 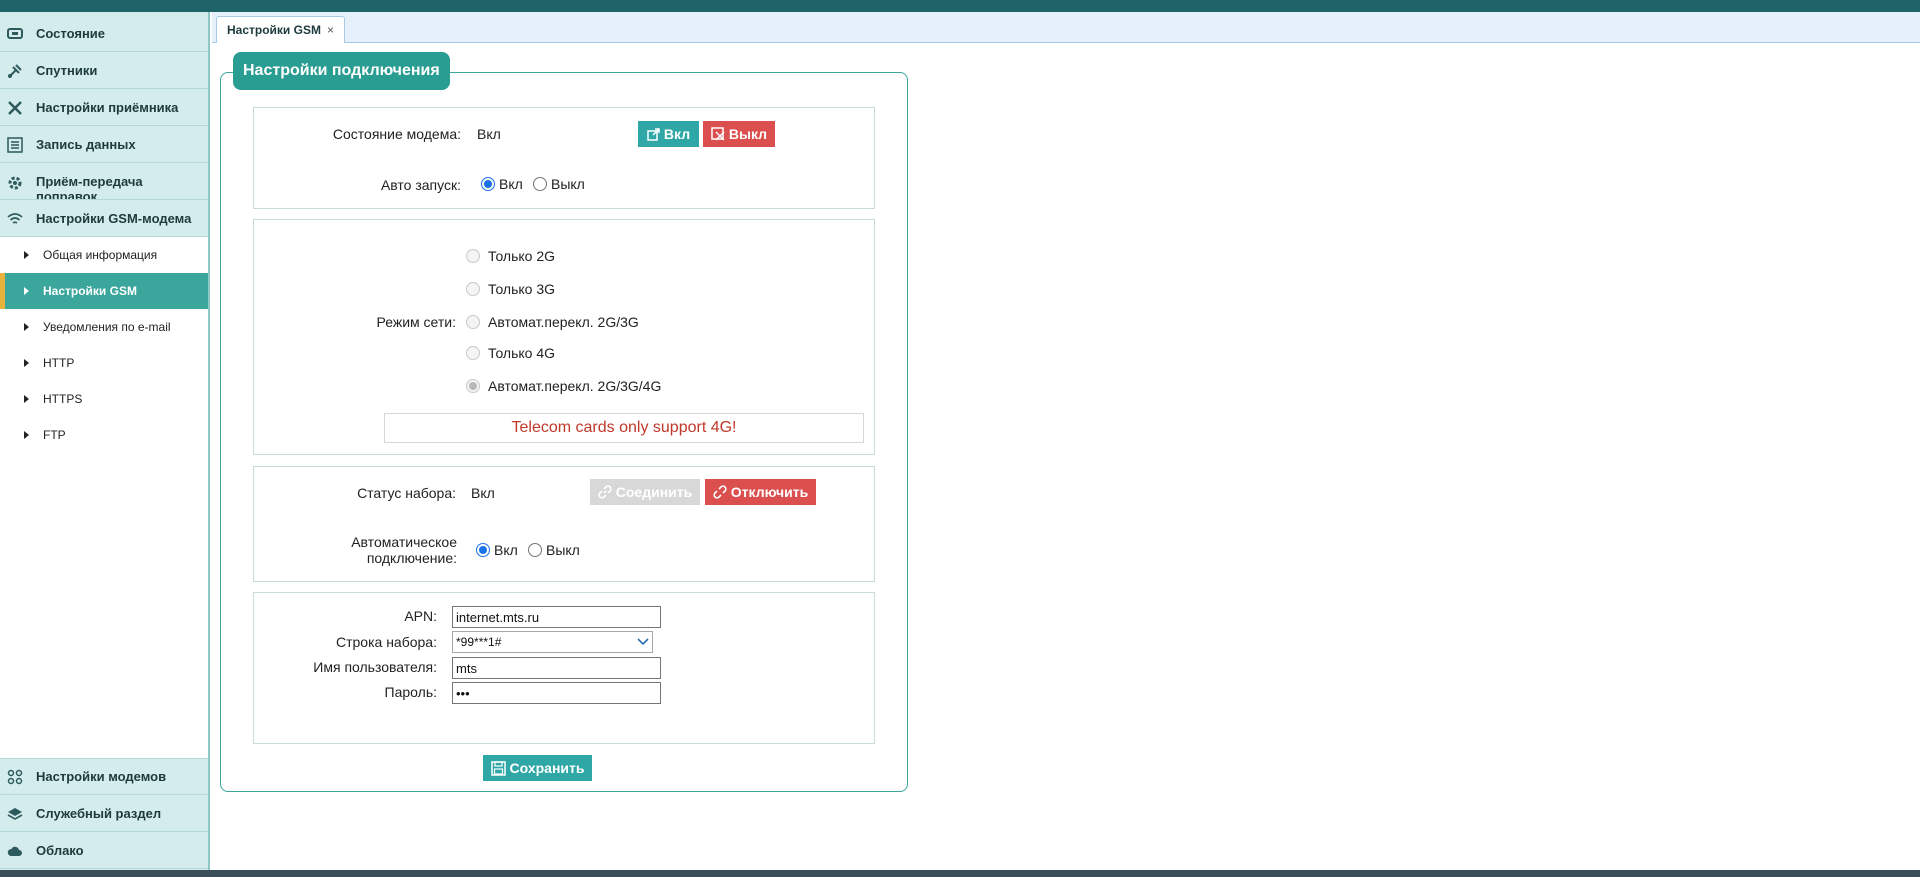 I want to click on tab-gsm-settings: Настройки GSM ×, so click(x=280, y=29).